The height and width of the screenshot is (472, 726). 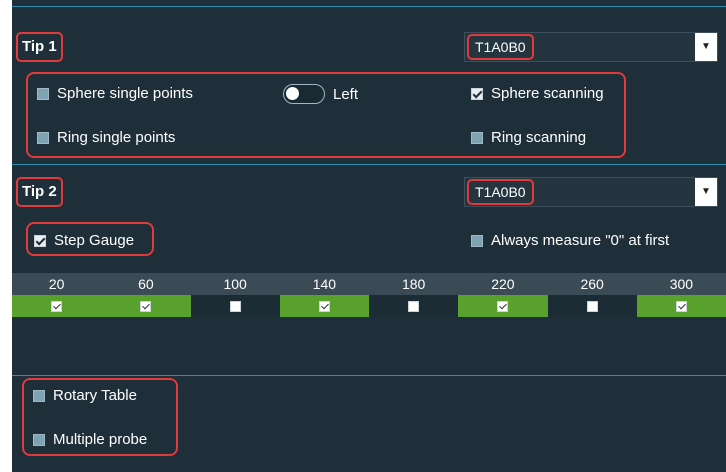 I want to click on ring-scanning-checkbox, so click(x=477, y=137).